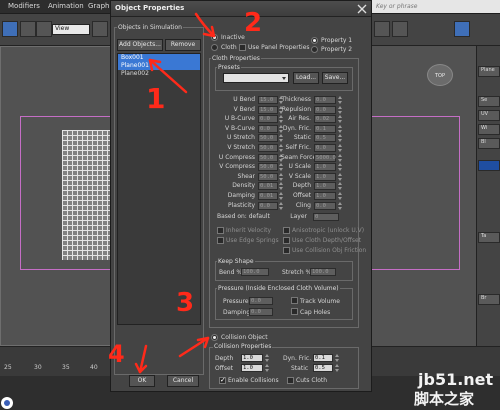 This screenshot has height=410, width=500. What do you see at coordinates (325, 138) in the screenshot?
I see `param-field: 0.5` at bounding box center [325, 138].